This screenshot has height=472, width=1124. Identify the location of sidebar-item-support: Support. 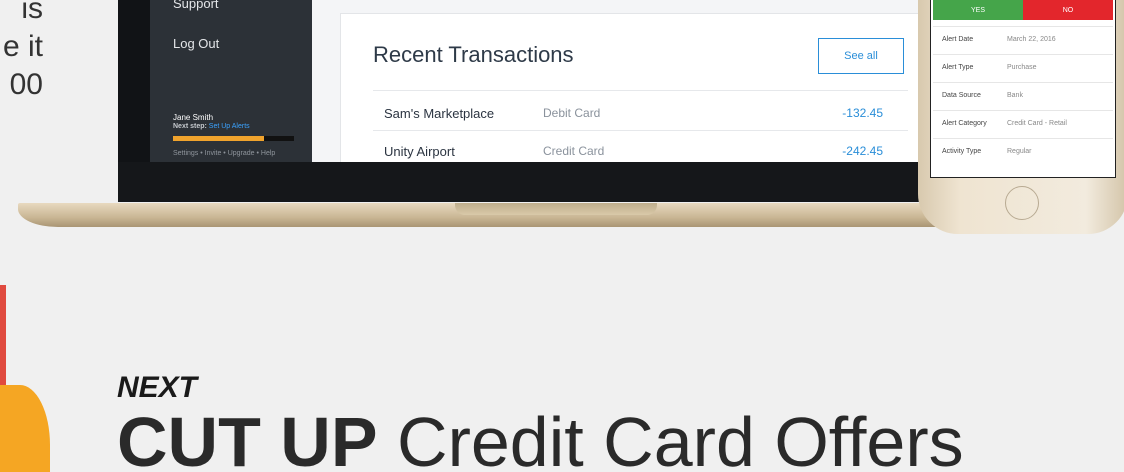
(196, 5).